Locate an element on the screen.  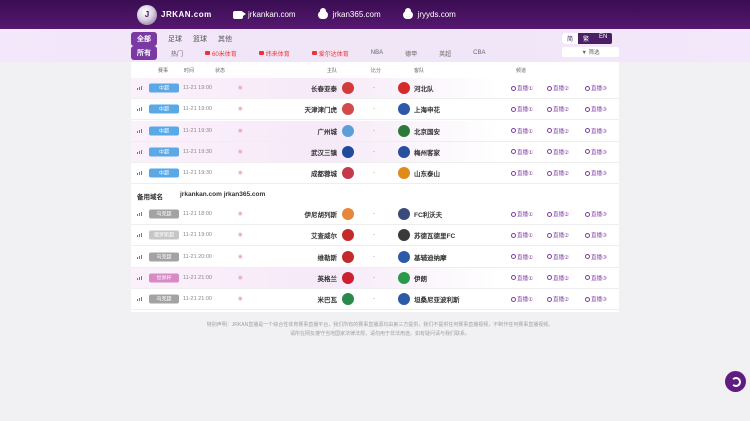
home-team: 长春亚泰 is located at coordinates (324, 89).